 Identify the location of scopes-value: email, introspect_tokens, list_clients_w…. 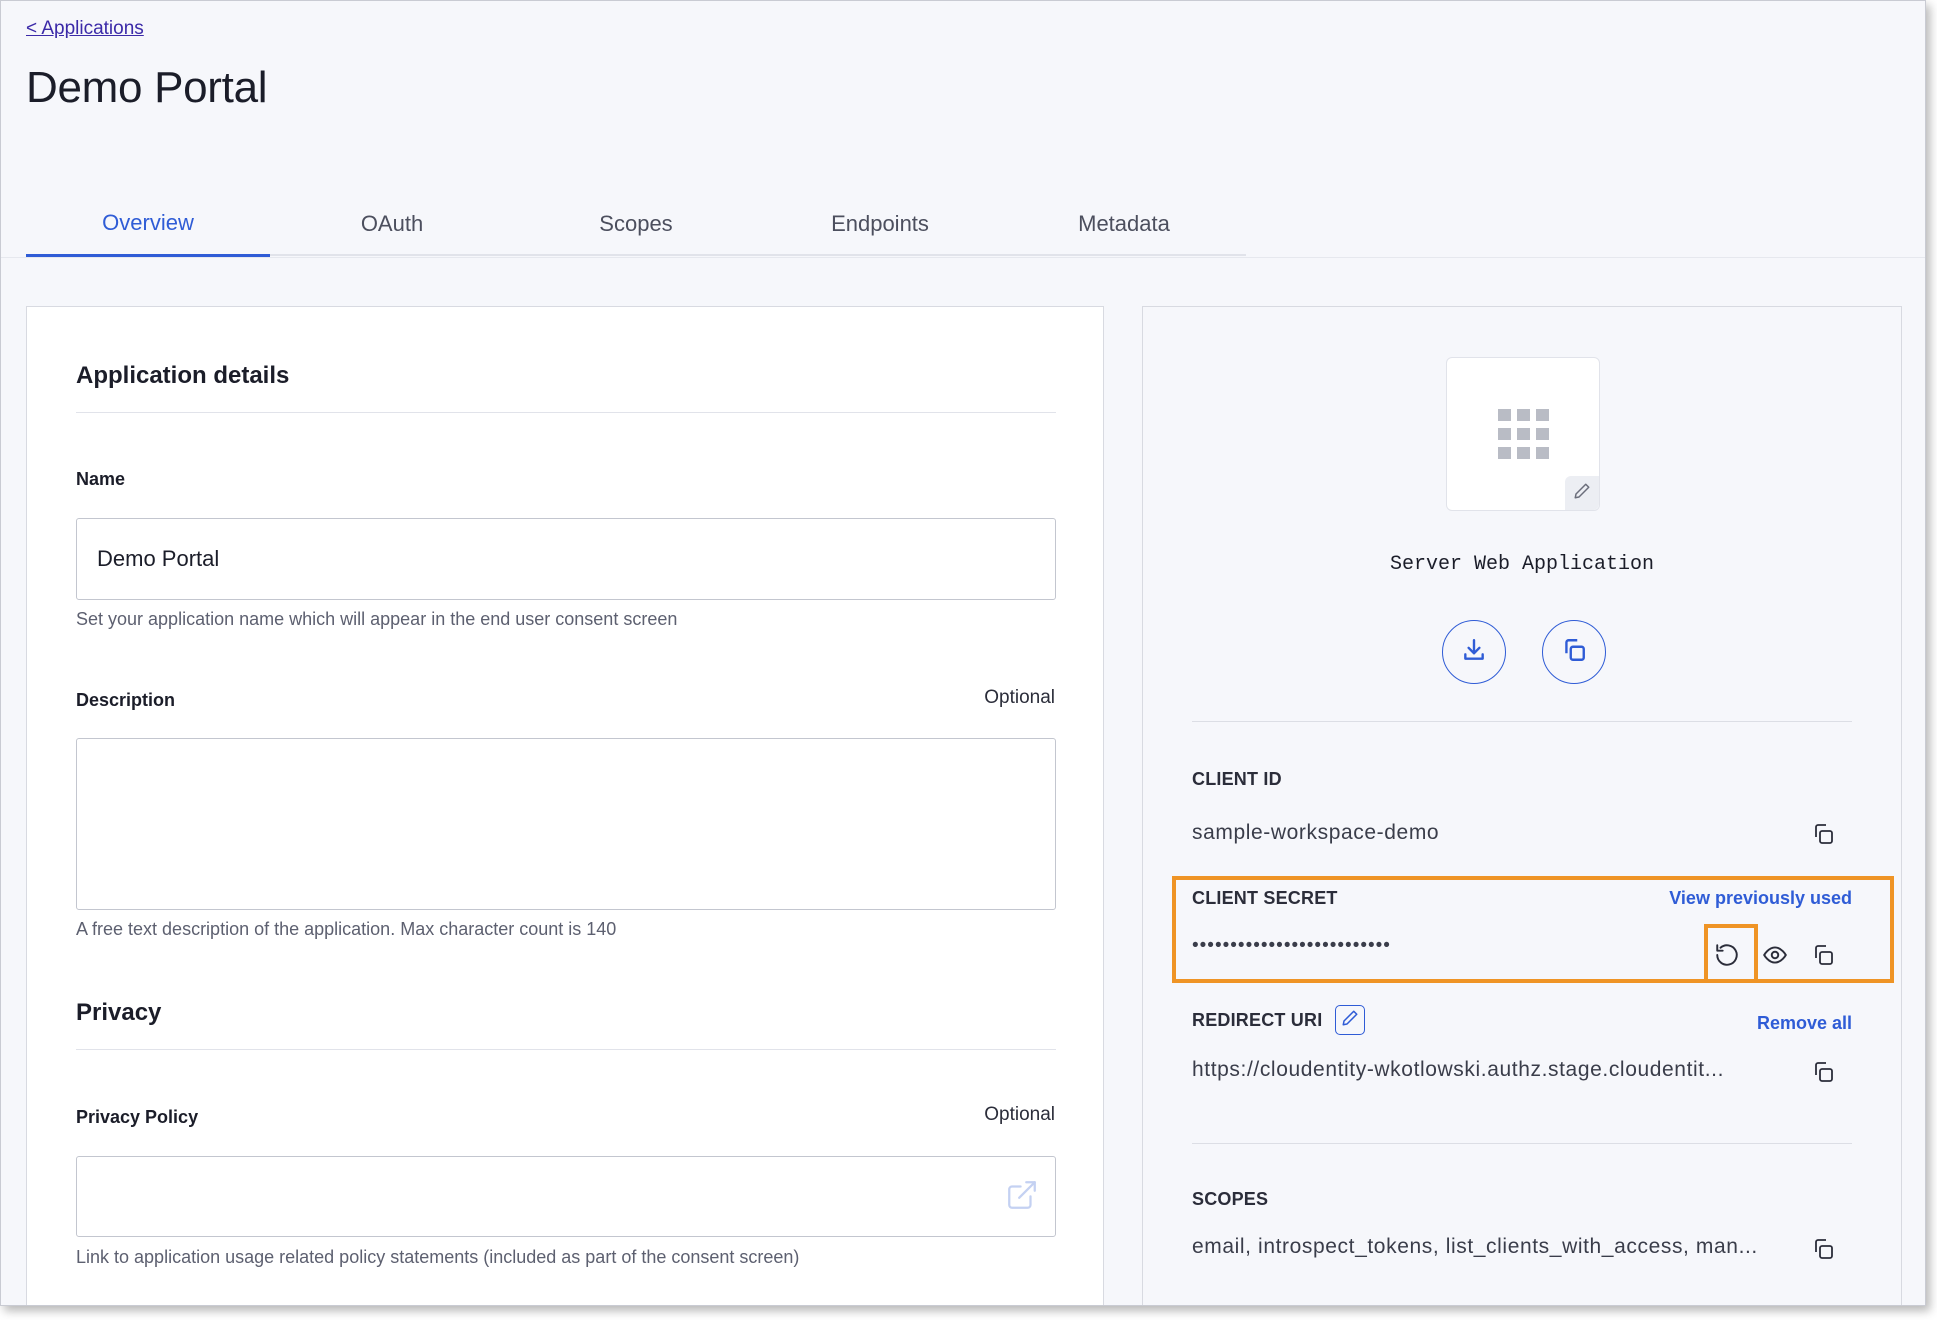
(1475, 1246).